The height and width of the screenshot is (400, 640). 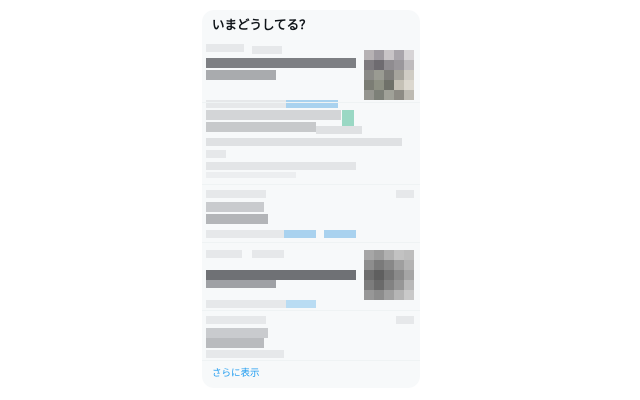 What do you see at coordinates (236, 374) in the screenshot?
I see `show-more-link: さらに表示` at bounding box center [236, 374].